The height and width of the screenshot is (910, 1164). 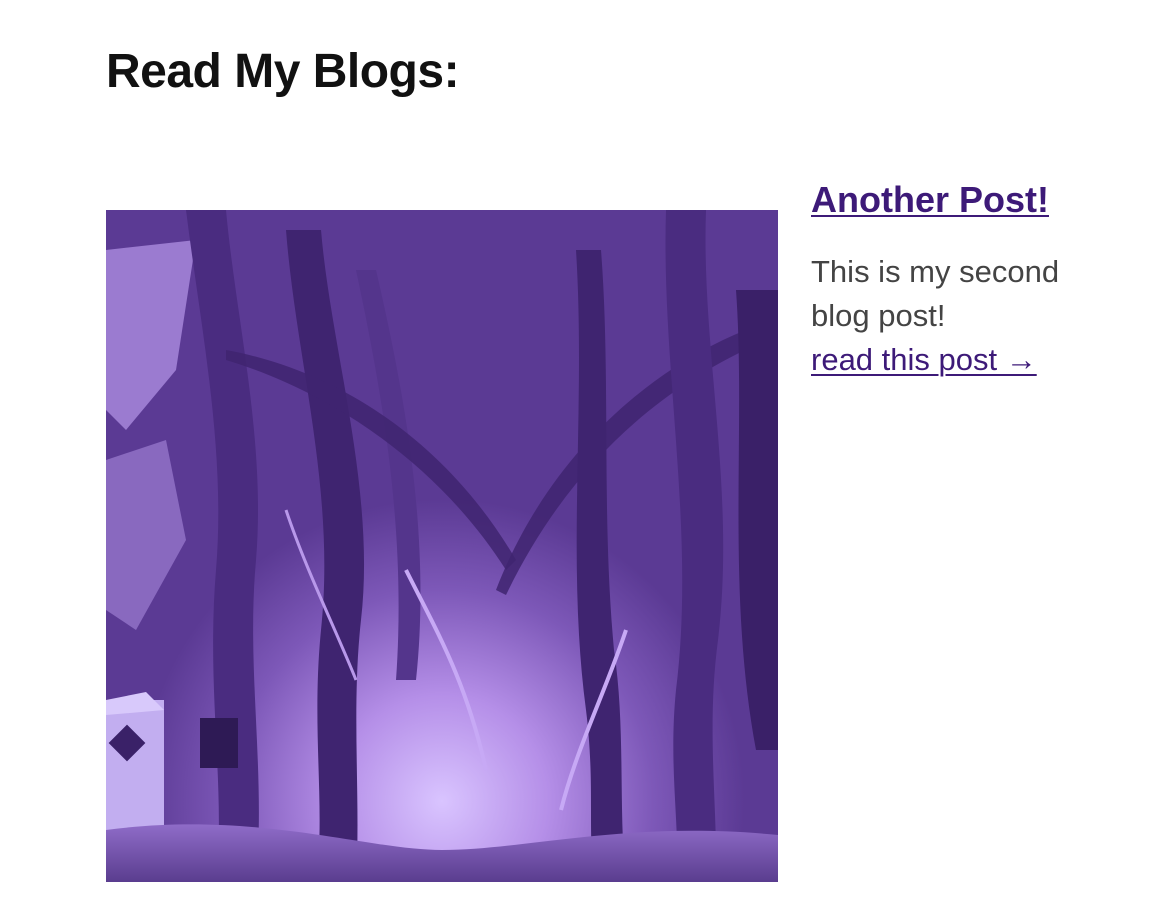 What do you see at coordinates (283, 71) in the screenshot?
I see `page-title: Read My Blogs:` at bounding box center [283, 71].